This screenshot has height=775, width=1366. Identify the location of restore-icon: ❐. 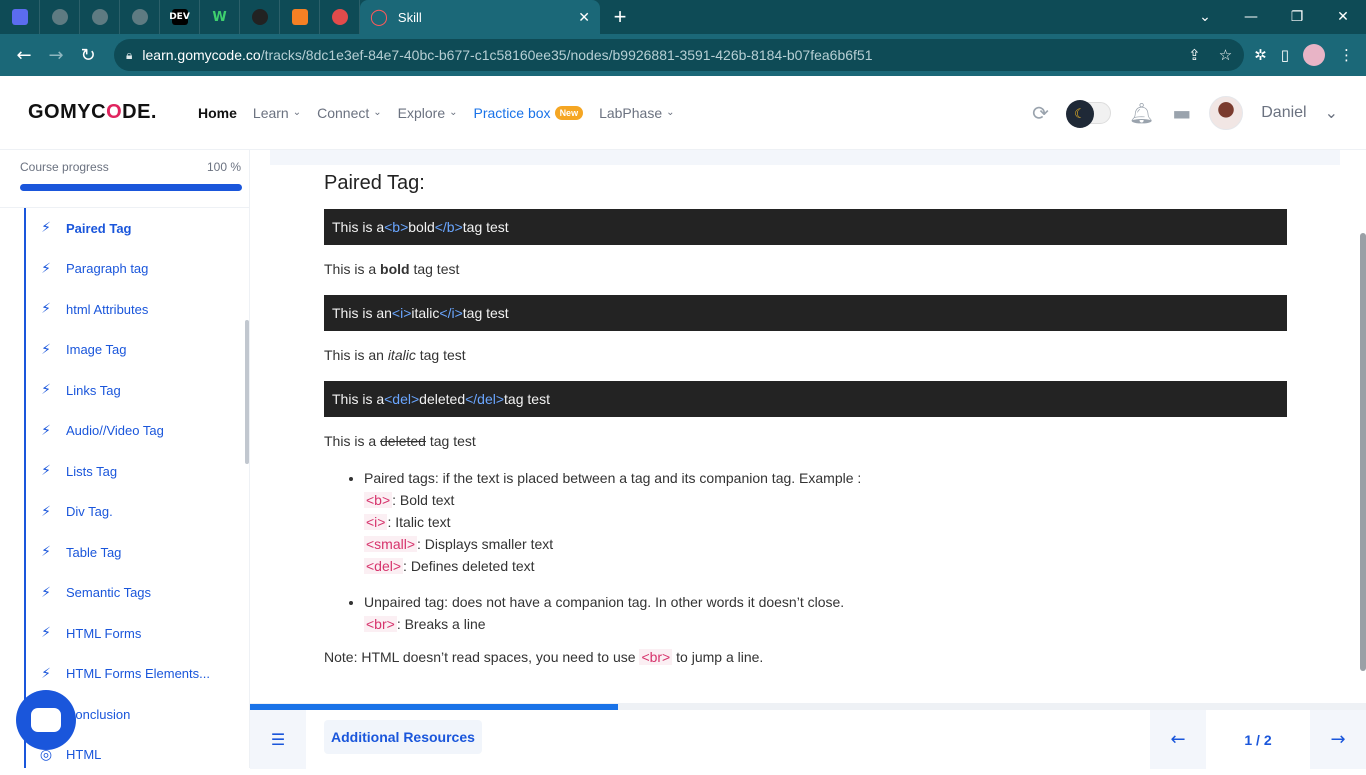
(1297, 17).